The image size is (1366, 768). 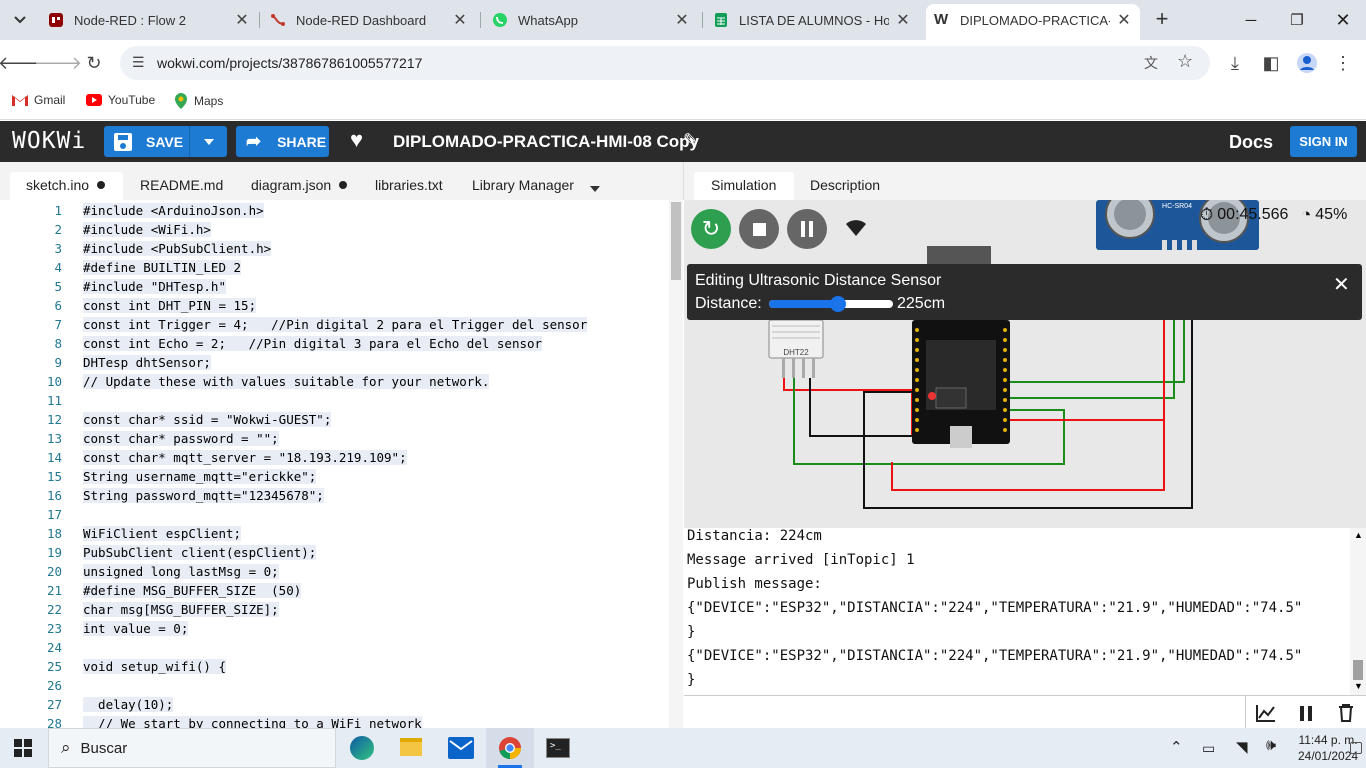 What do you see at coordinates (58, 63) in the screenshot?
I see `forward-button: 🡒` at bounding box center [58, 63].